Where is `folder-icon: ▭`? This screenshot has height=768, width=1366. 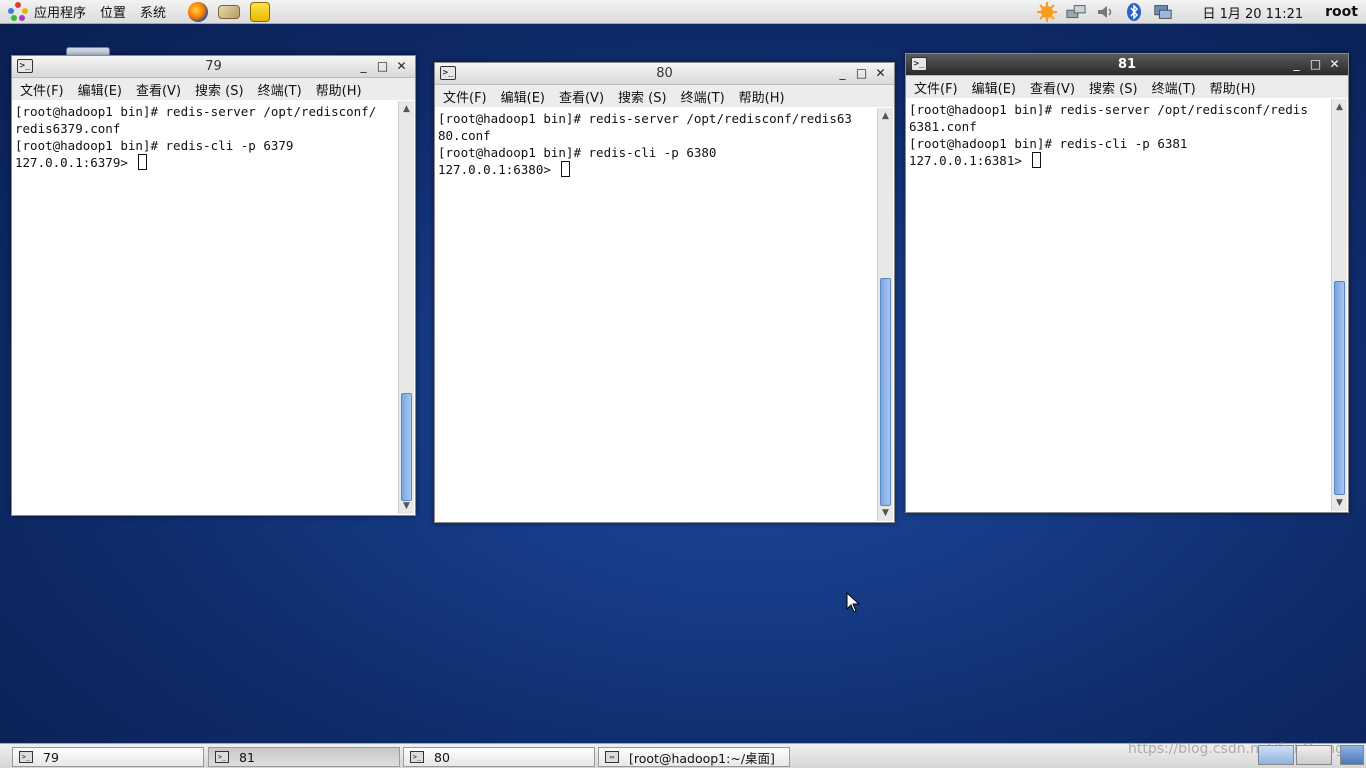
folder-icon: ▭ is located at coordinates (612, 757).